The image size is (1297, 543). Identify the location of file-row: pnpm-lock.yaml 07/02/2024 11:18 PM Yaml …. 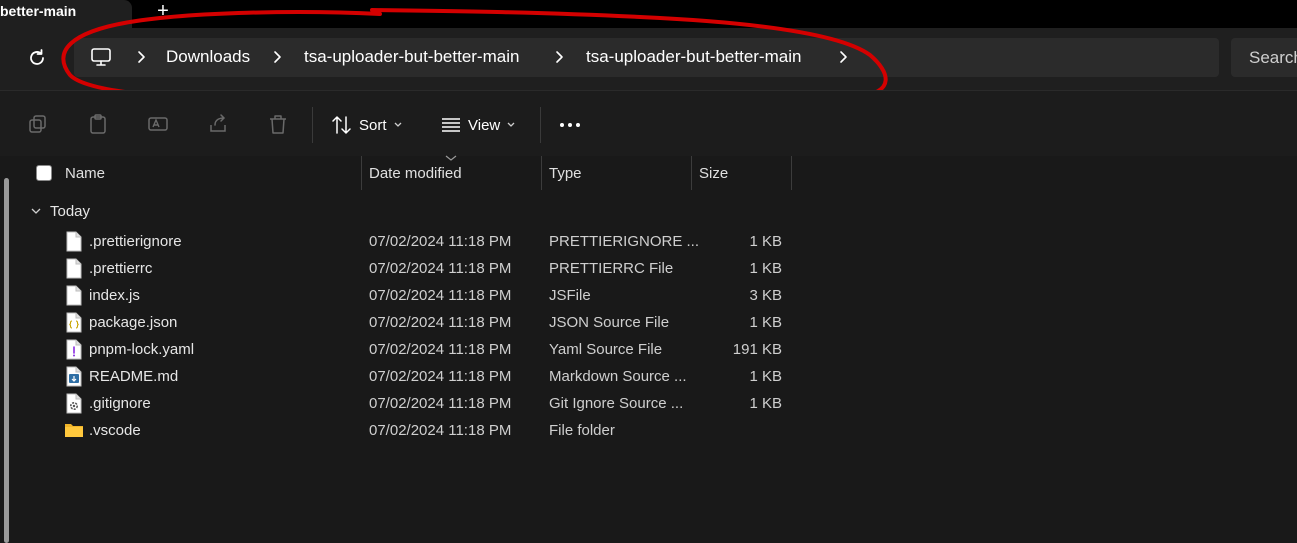
(450, 349).